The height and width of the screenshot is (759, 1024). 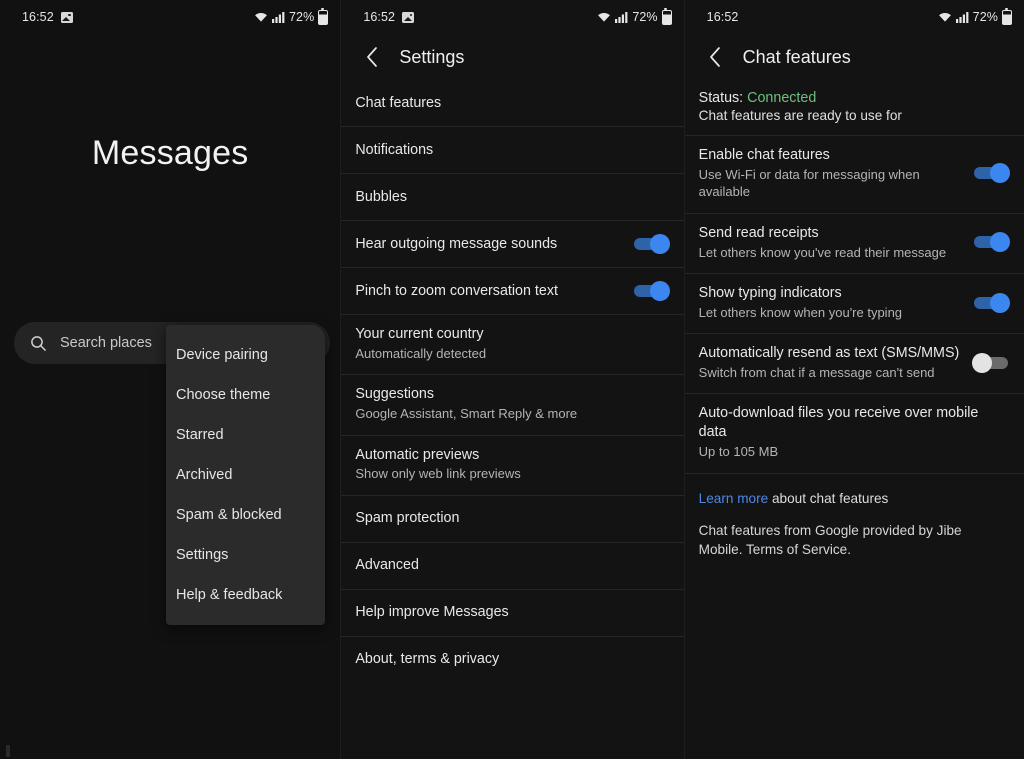 I want to click on row-title: Help improve Messages, so click(x=432, y=612).